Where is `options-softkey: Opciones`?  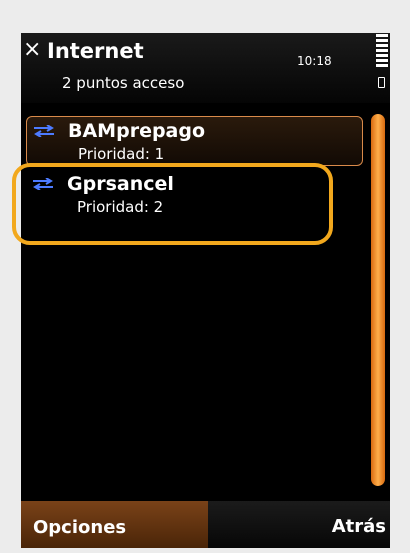
options-softkey: Opciones is located at coordinates (114, 524).